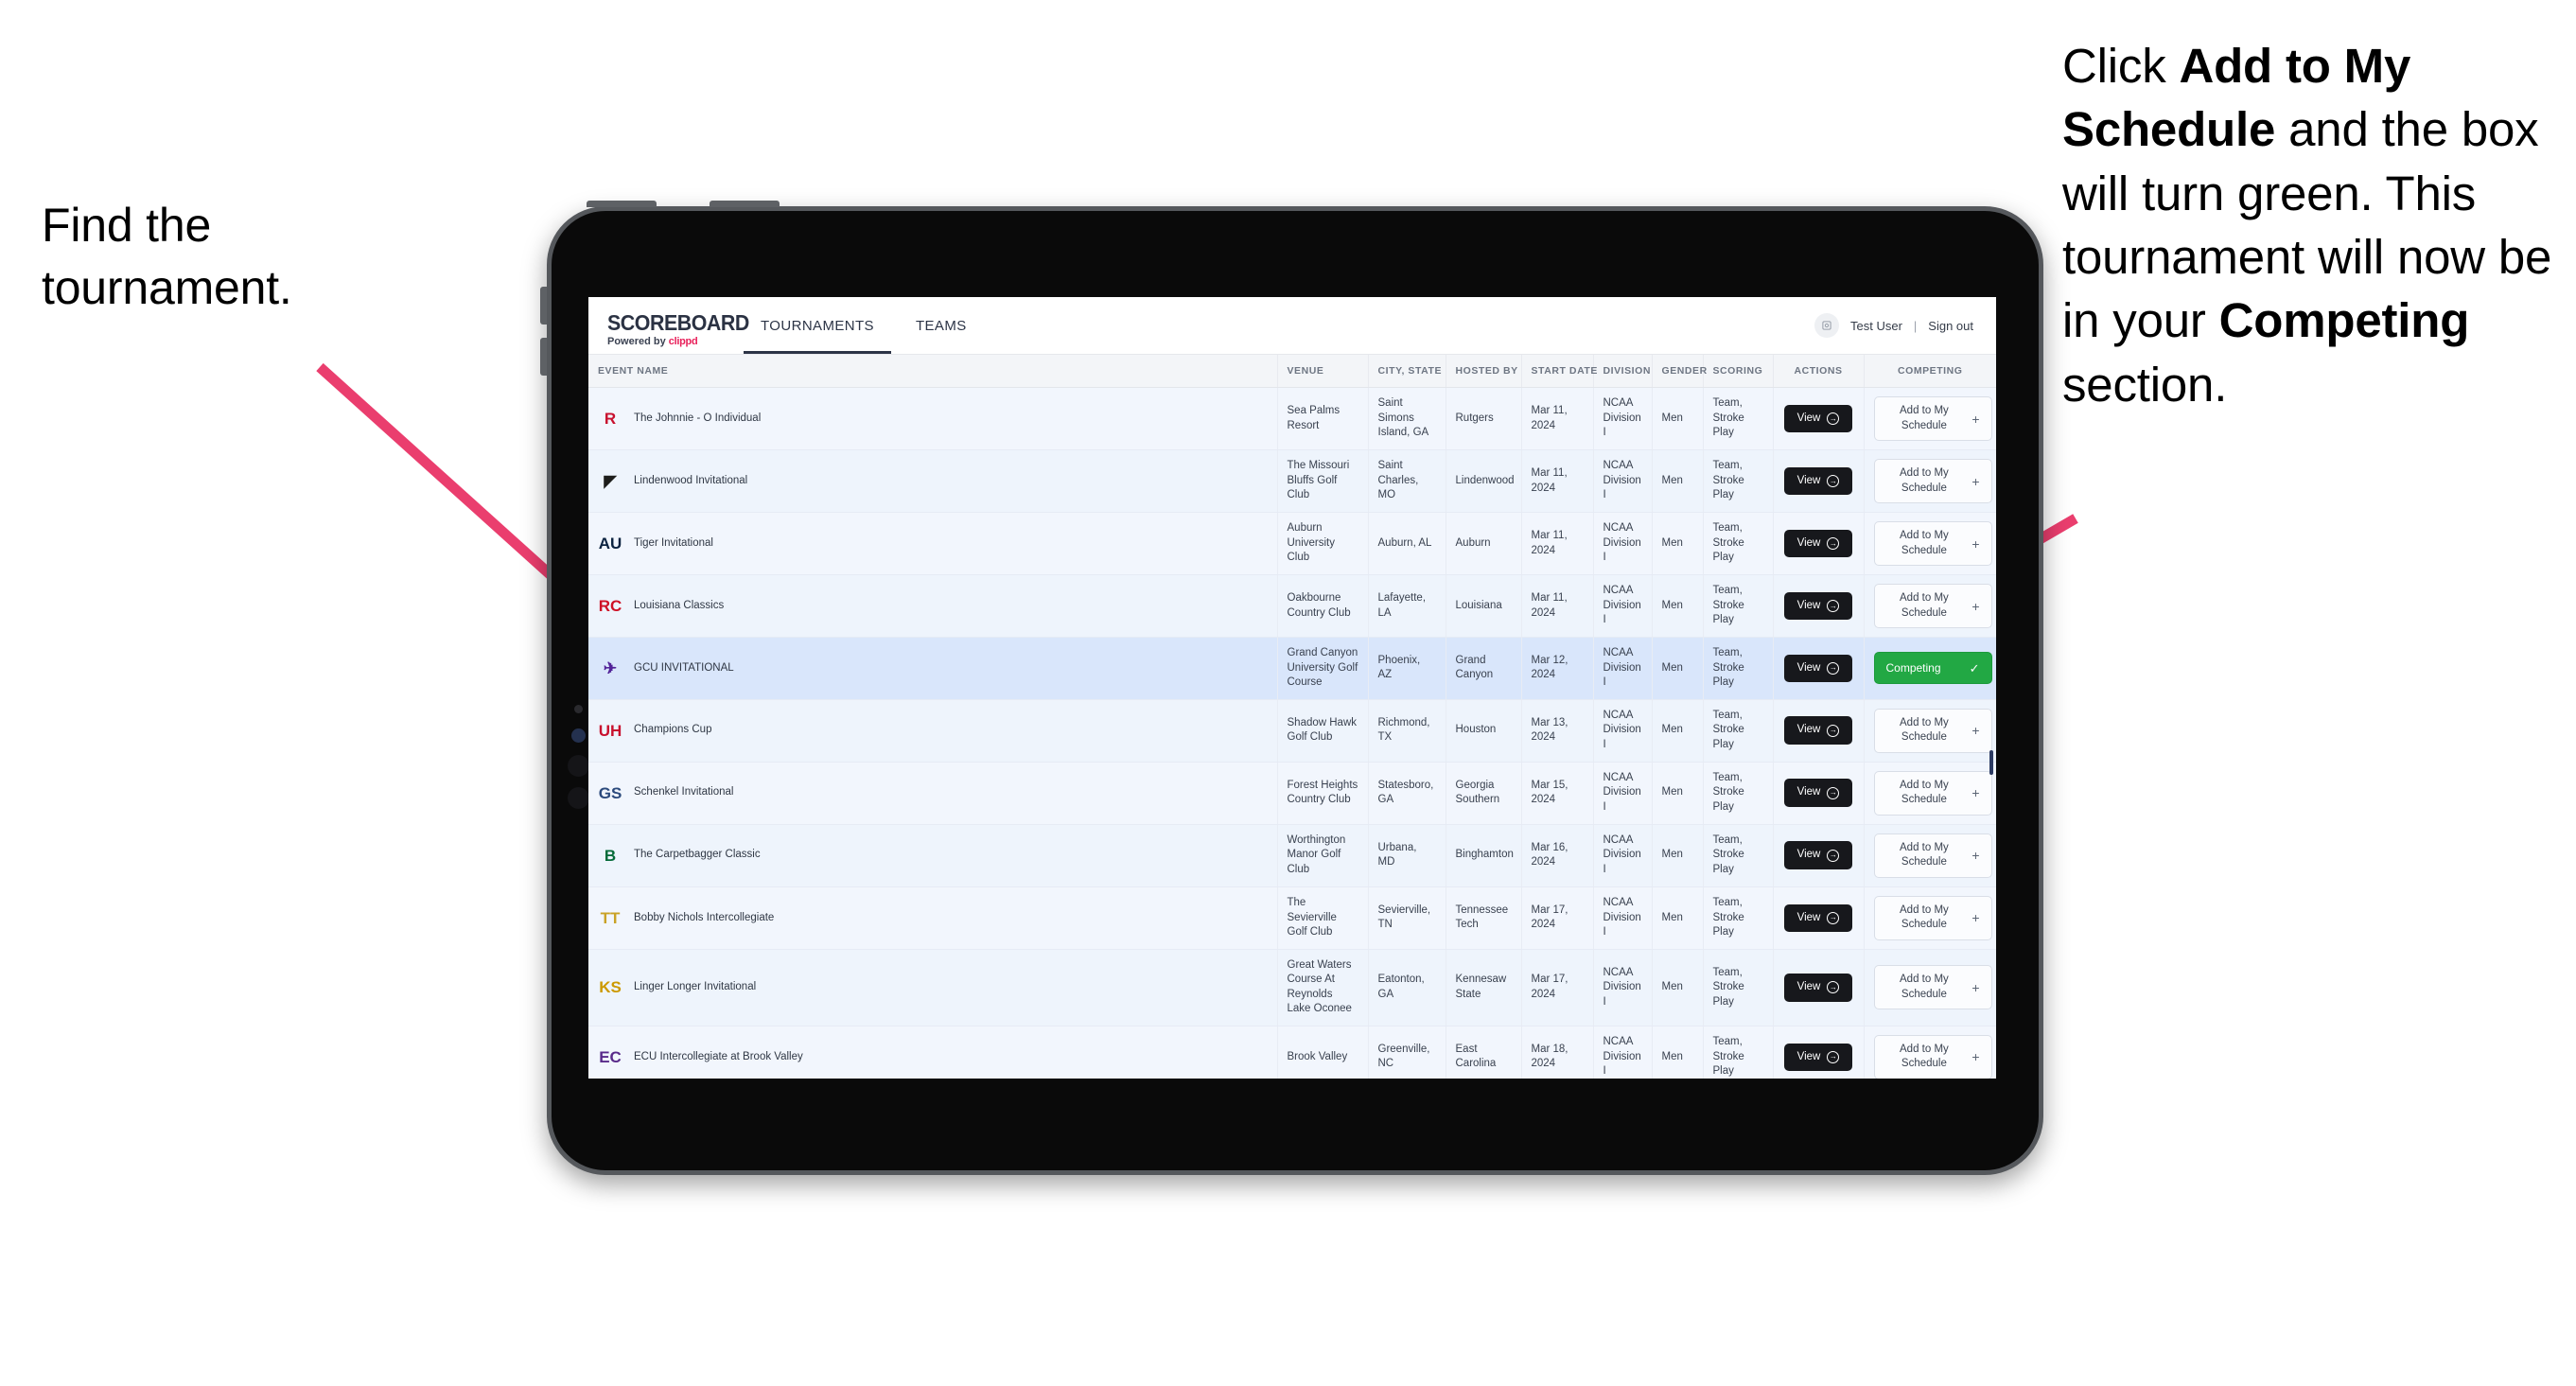 This screenshot has width=2576, height=1386. What do you see at coordinates (1559, 371) in the screenshot?
I see `col-header-start-date: START DATE` at bounding box center [1559, 371].